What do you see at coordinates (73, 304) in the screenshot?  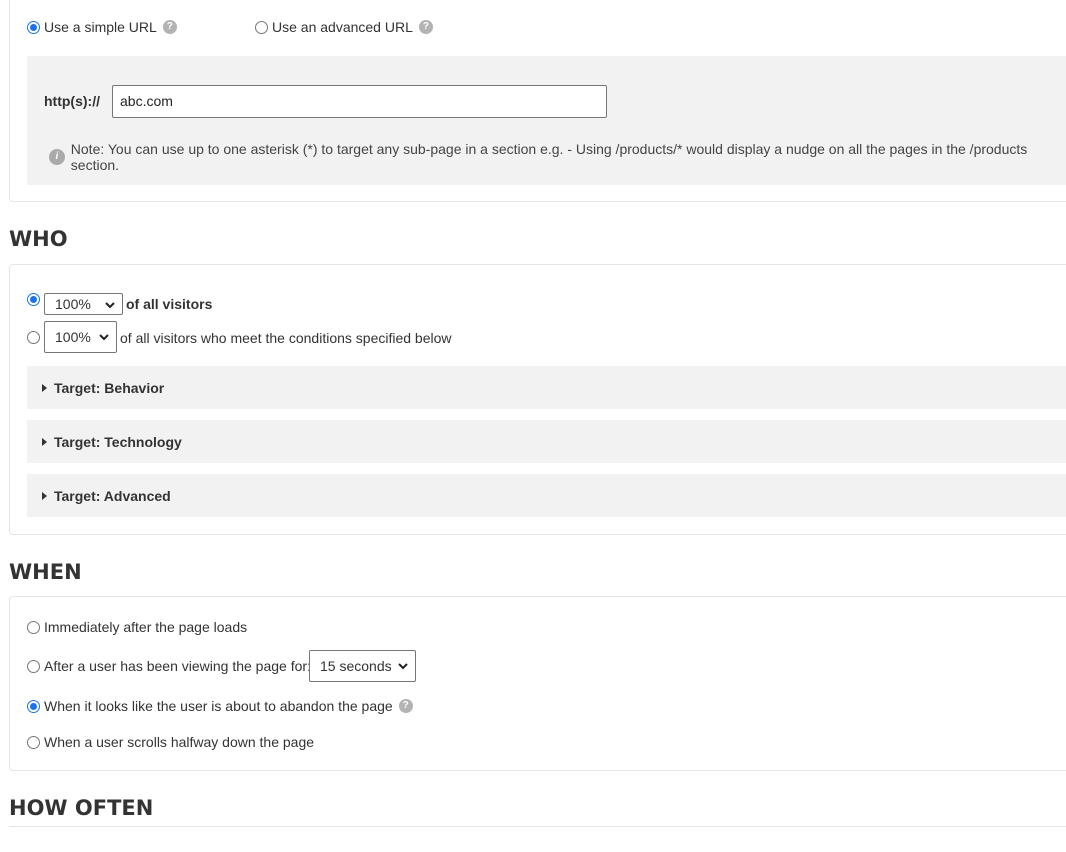 I see `who-all-percent-value: 100%` at bounding box center [73, 304].